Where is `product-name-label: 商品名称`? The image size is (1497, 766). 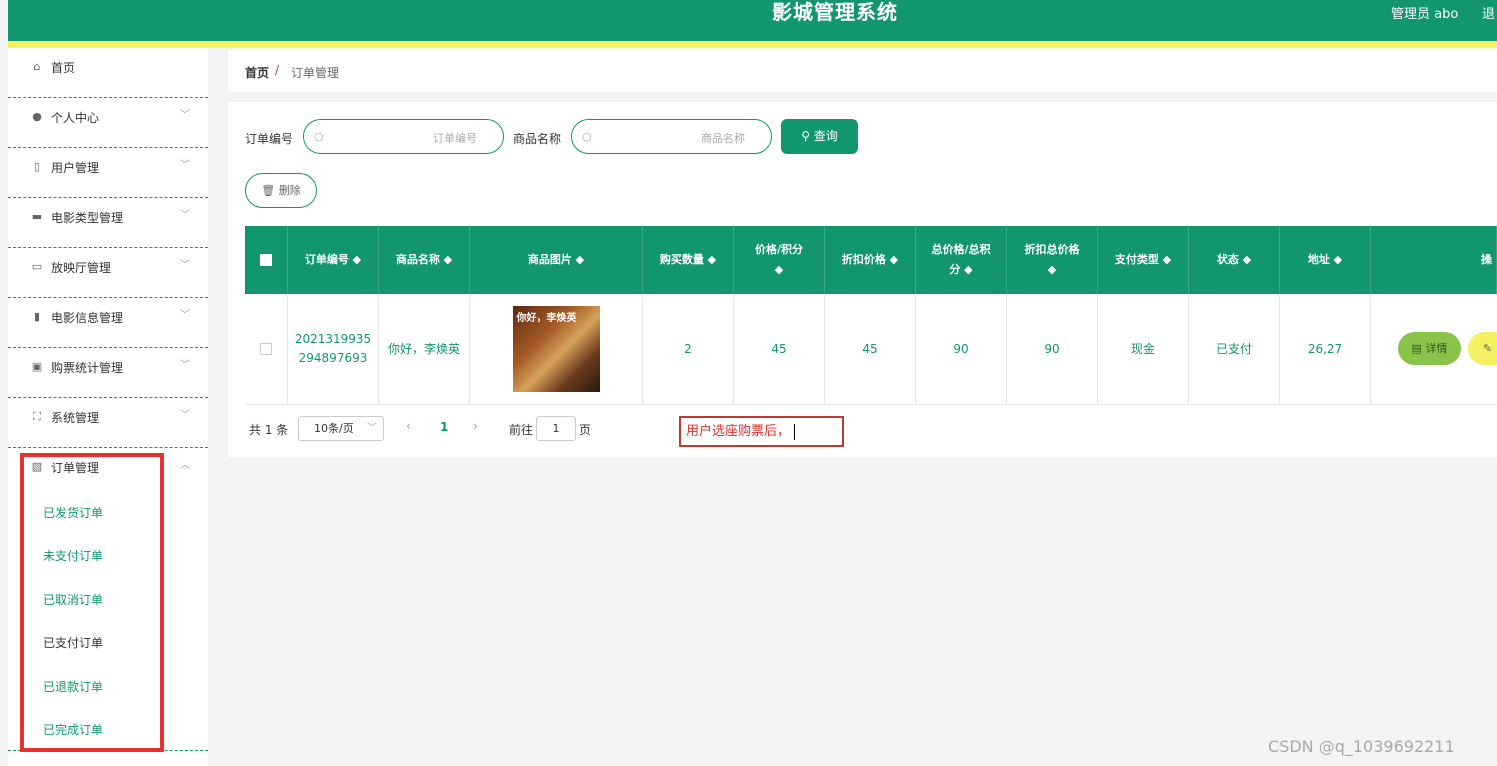 product-name-label: 商品名称 is located at coordinates (537, 139).